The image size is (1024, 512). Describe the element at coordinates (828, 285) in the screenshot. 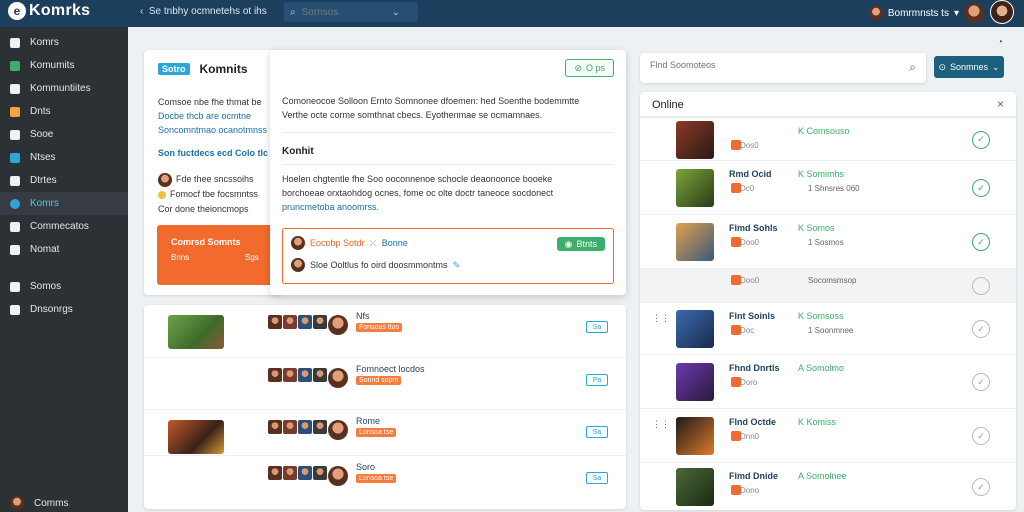

I see `friend-row: Doo0 Socomsmsop` at that location.